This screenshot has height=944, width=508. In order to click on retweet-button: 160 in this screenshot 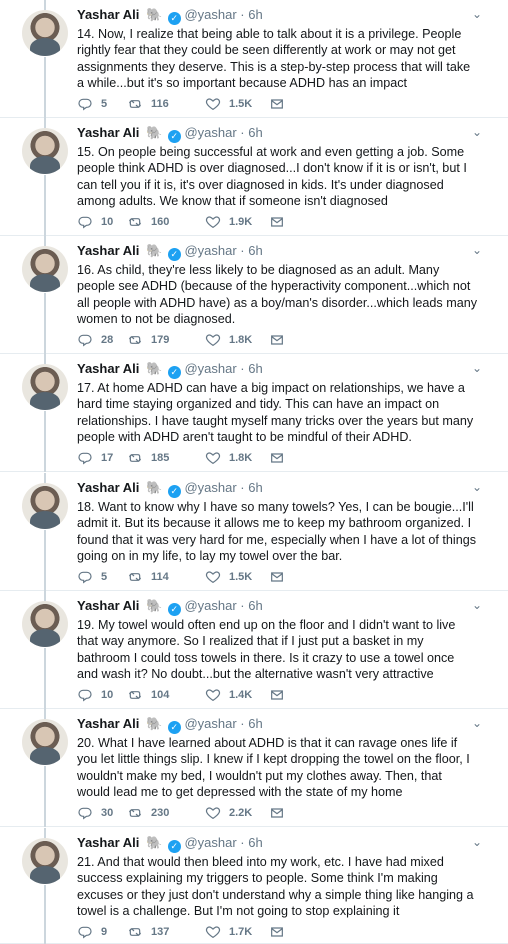, I will do `click(148, 222)`.